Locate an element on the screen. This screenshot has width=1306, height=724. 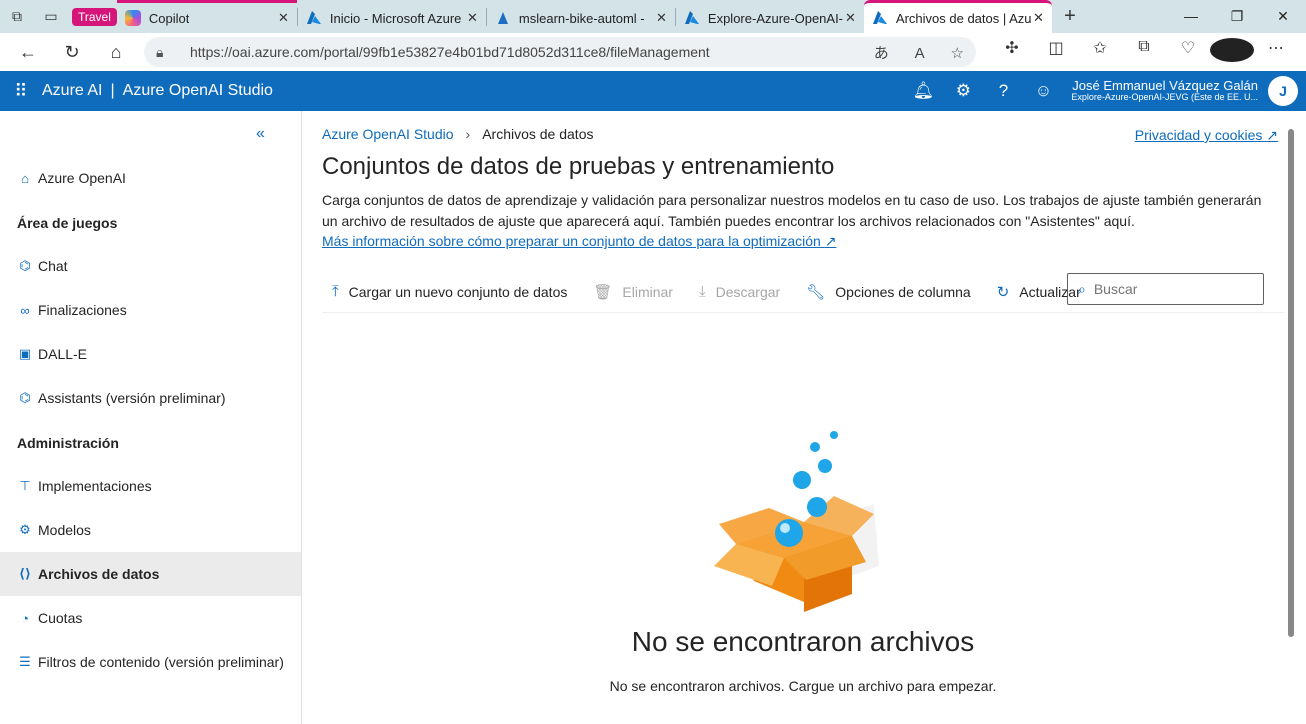
tab-mslearn: mslearn-bike-automl - ✕ is located at coordinates (581, 16).